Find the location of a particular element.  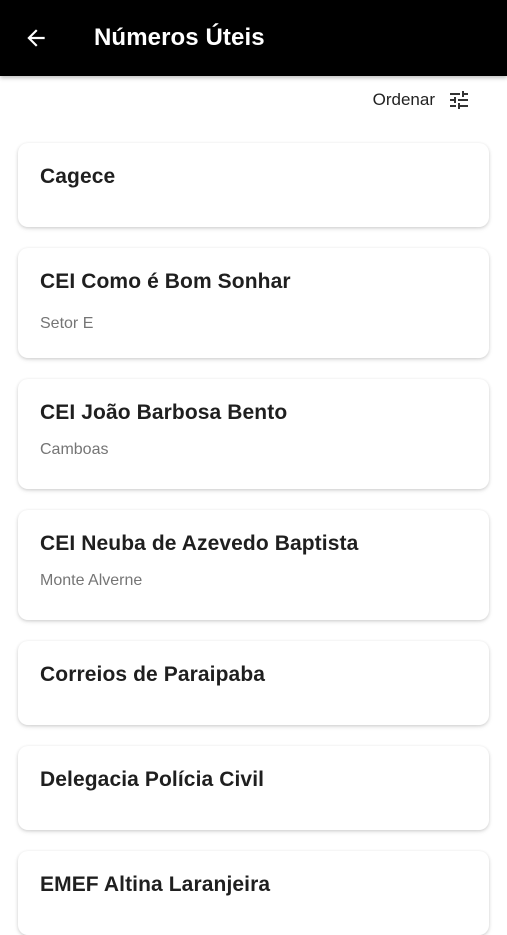

sort-button: Ordenar is located at coordinates (422, 100).